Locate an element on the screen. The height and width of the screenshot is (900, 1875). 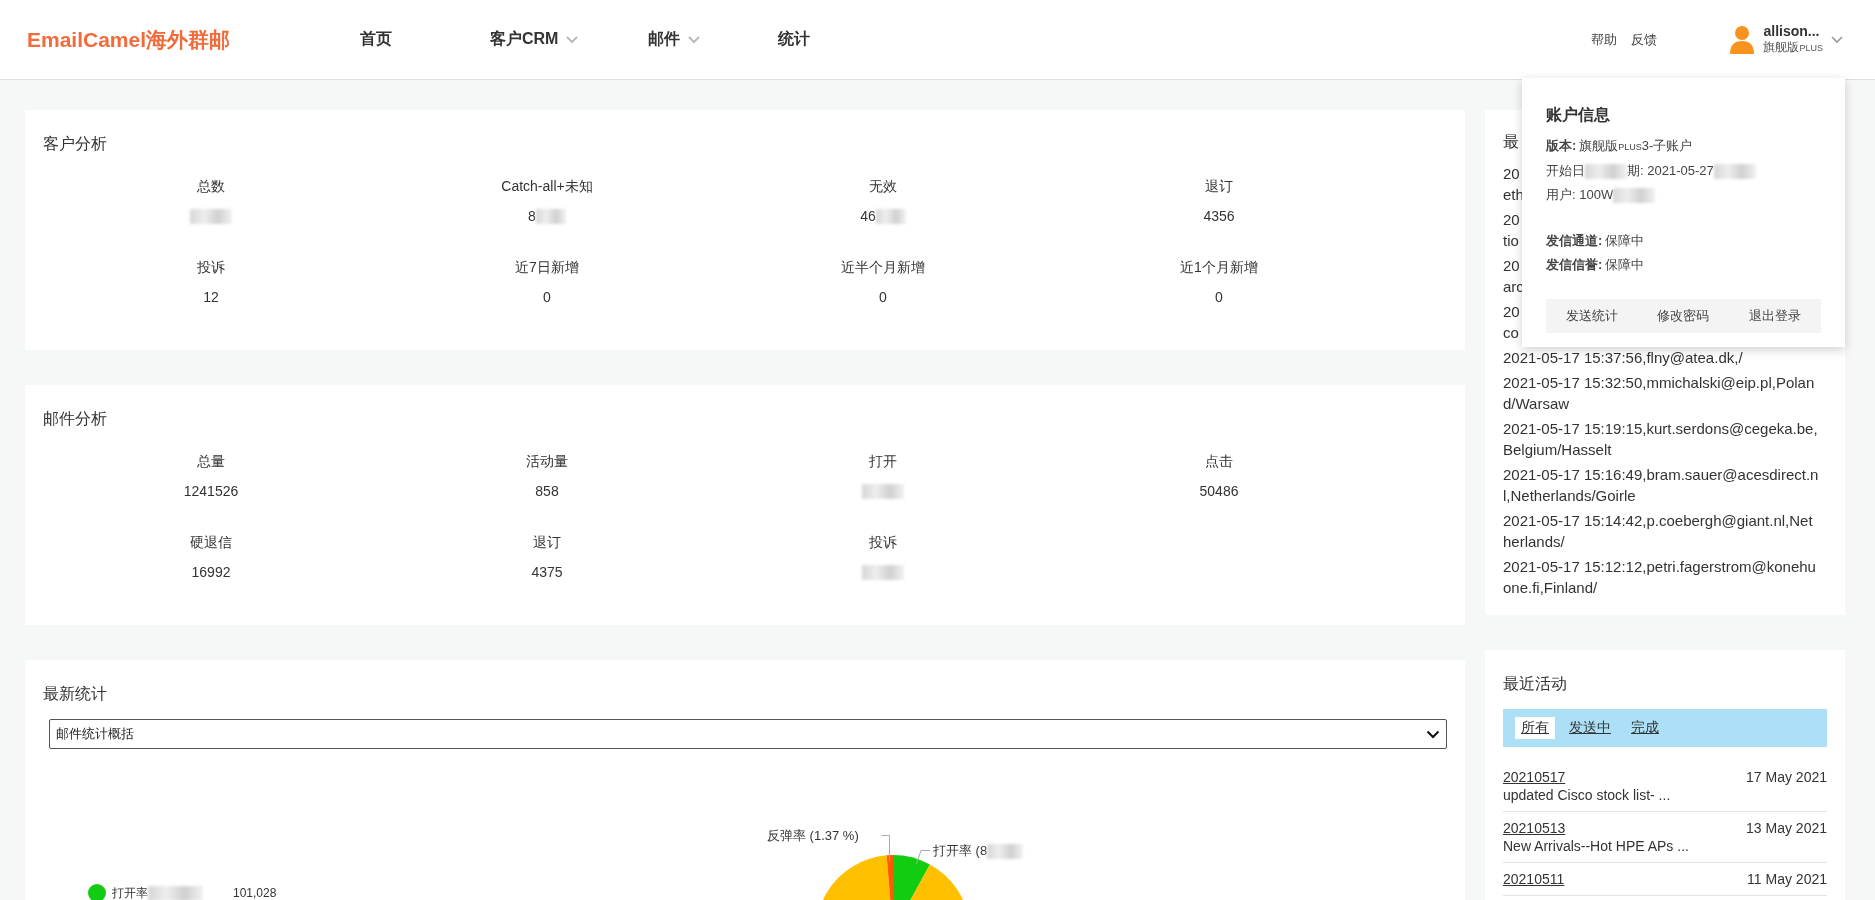
popup-action: 发送统计 is located at coordinates (1591, 316).